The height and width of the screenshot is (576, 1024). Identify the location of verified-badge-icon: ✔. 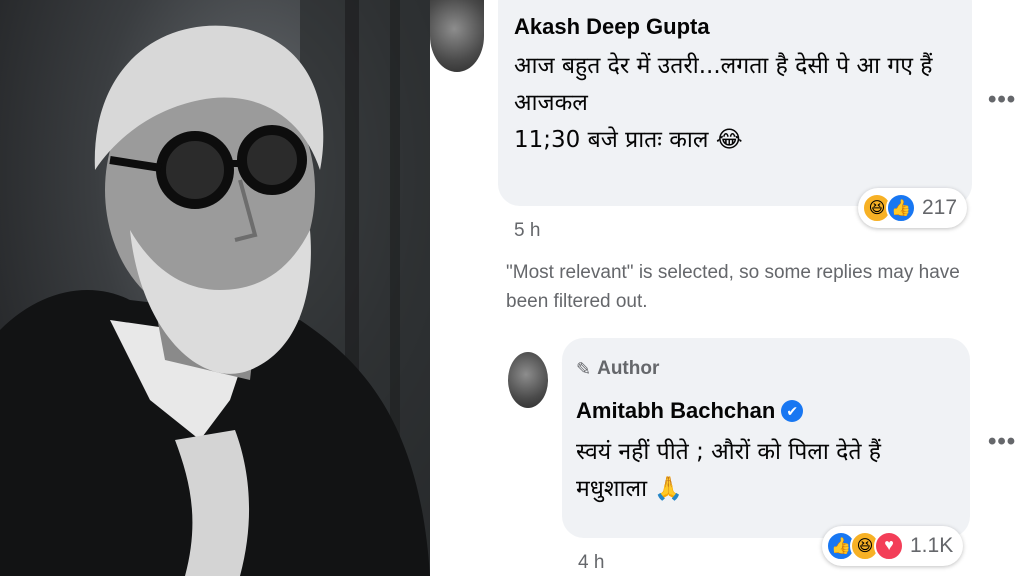
(792, 411).